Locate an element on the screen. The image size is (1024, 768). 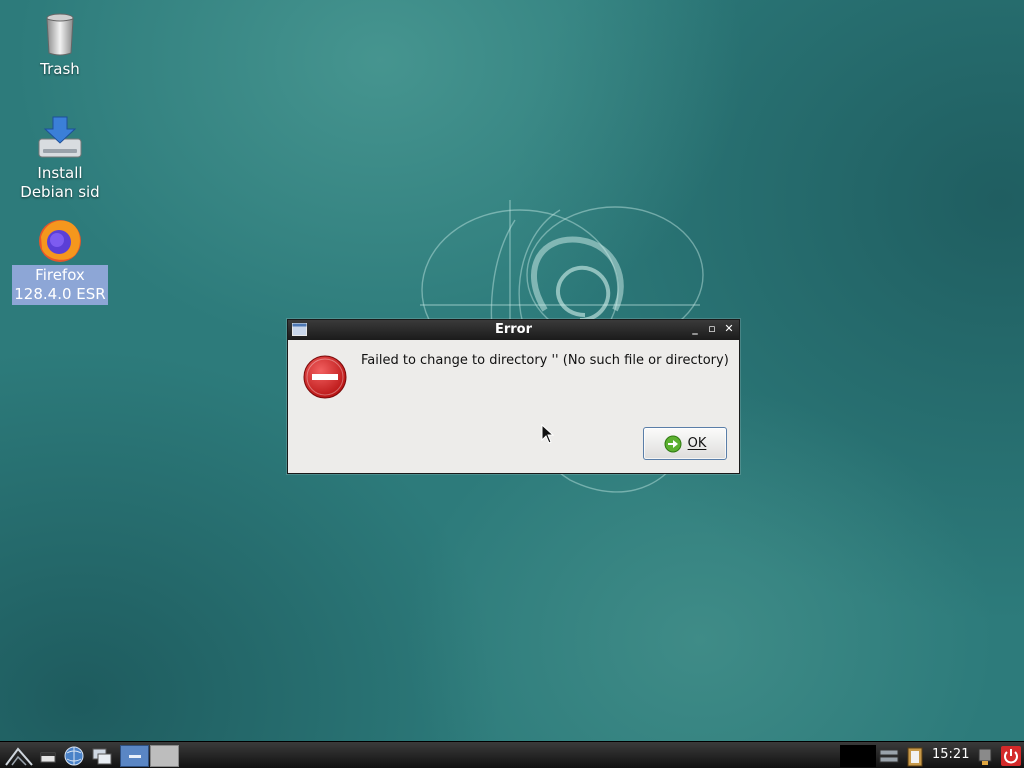
windows-icon is located at coordinates (102, 756).